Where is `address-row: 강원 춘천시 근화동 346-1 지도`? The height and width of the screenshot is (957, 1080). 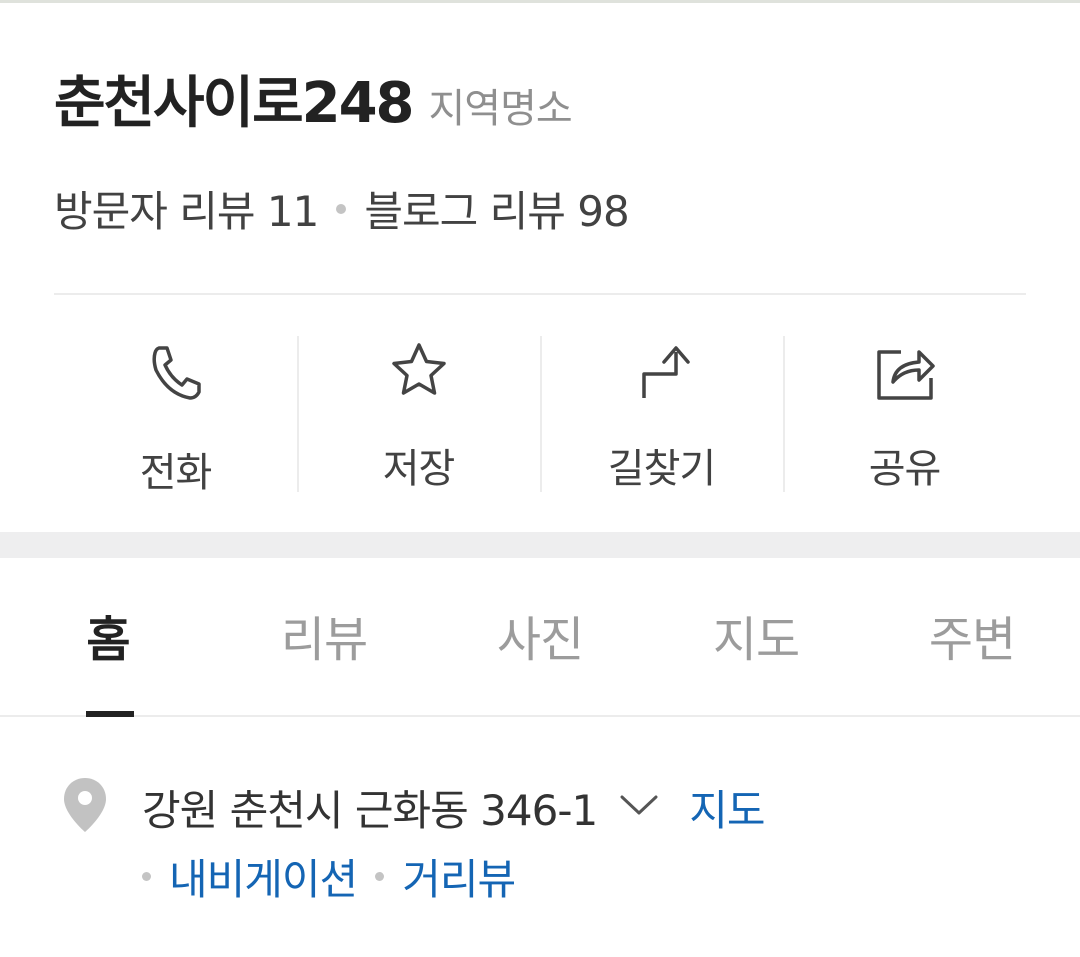 address-row: 강원 춘천시 근화동 346-1 지도 is located at coordinates (414, 807).